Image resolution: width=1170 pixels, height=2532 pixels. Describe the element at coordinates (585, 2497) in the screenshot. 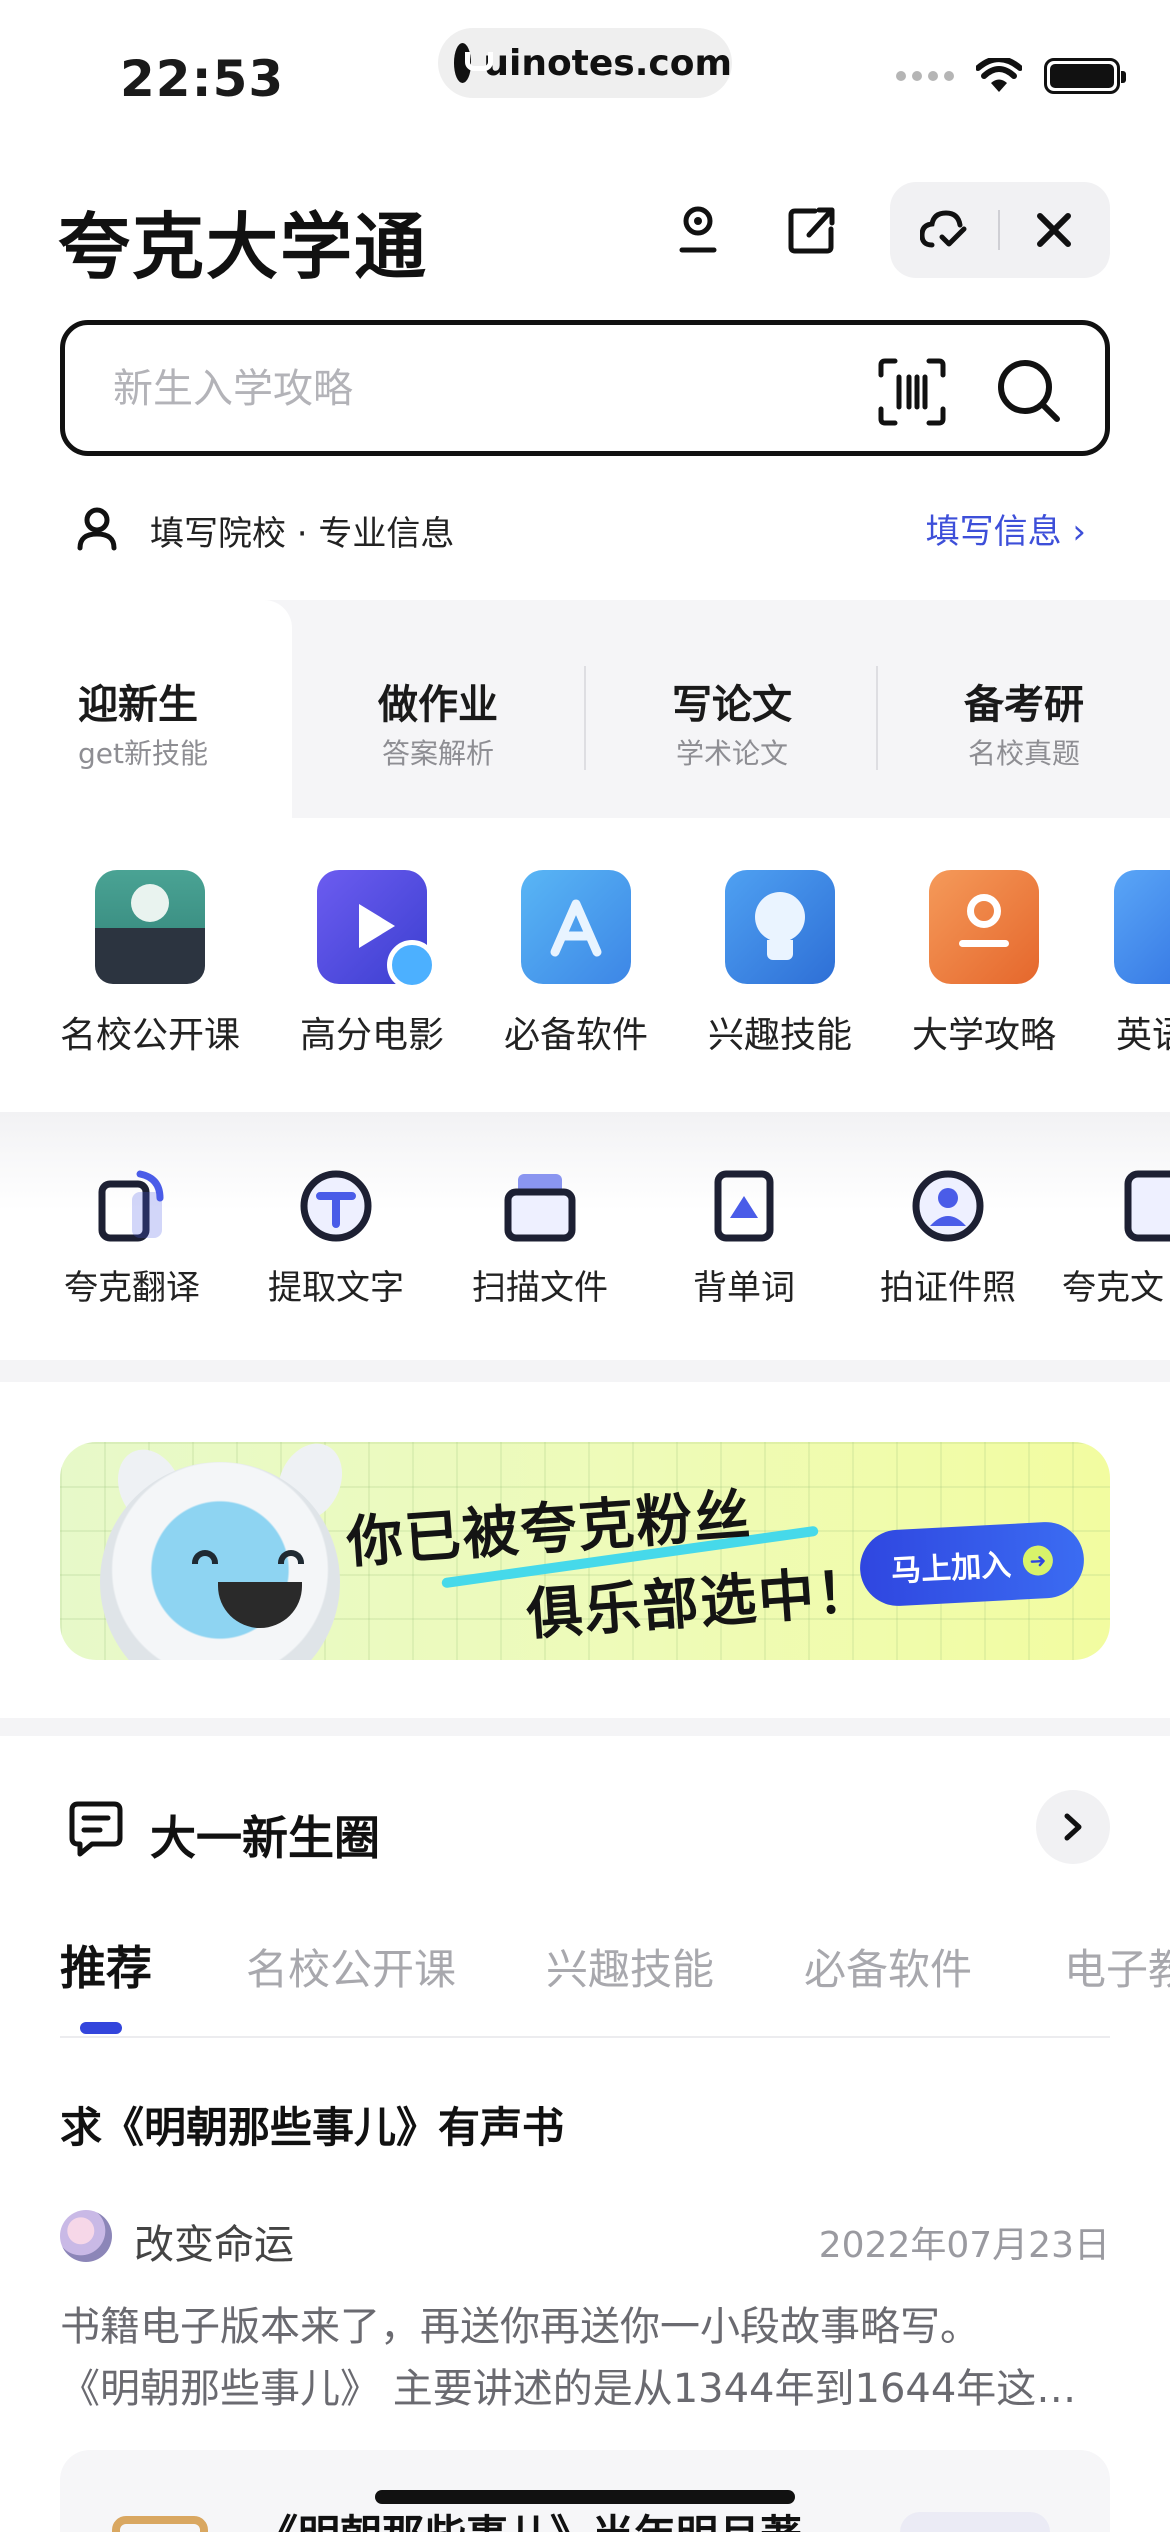

I see `home-indicator` at that location.